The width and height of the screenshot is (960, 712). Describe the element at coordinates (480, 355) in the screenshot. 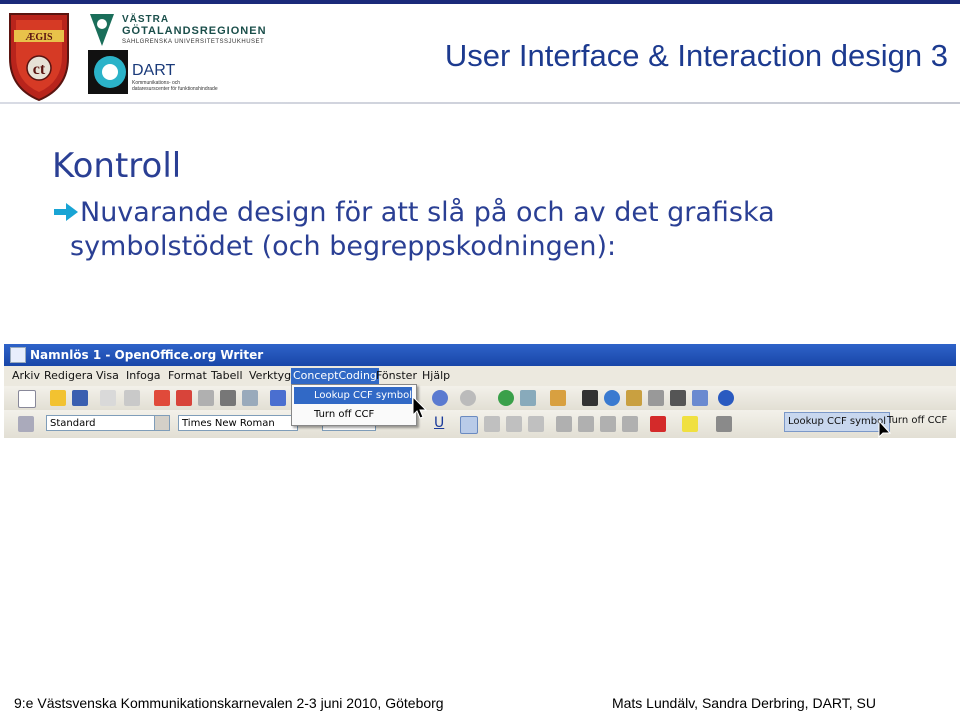

I see `window-titlebar: Namnlös 1 - OpenOffice.org Writer` at that location.